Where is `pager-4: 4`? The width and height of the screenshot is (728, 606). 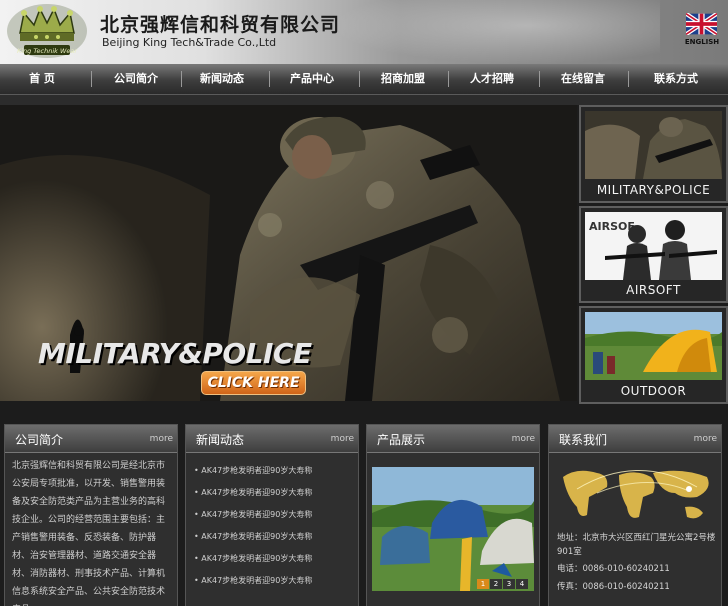
pager-4: 4 is located at coordinates (522, 584).